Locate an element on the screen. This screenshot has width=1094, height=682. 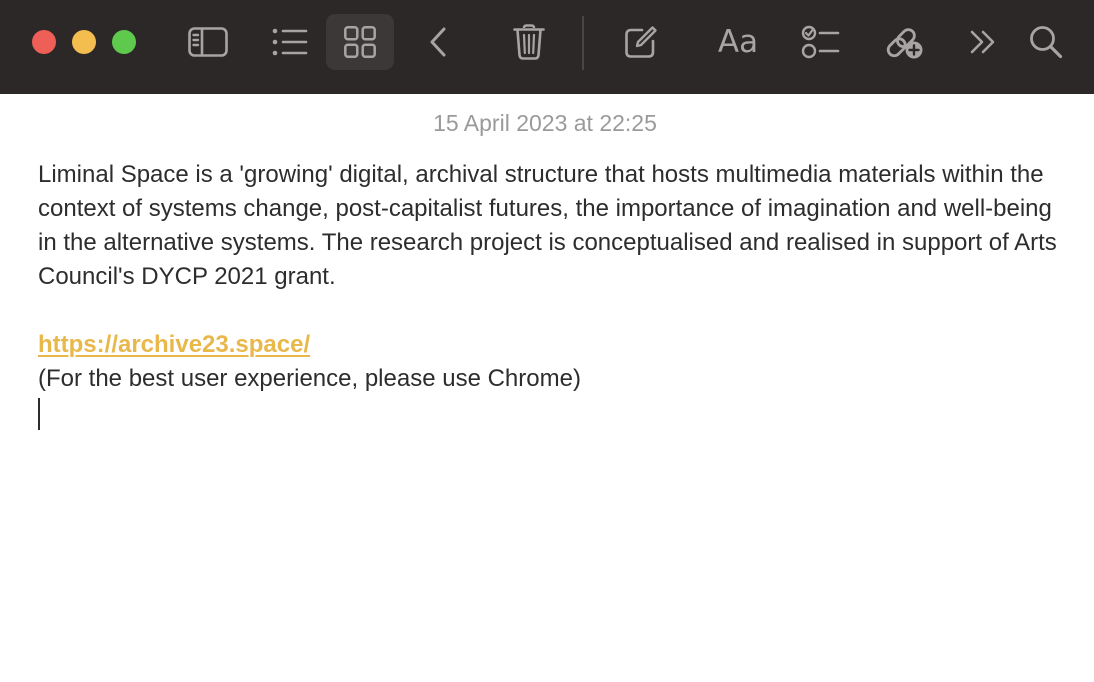
compose-icon is located at coordinates (641, 42).